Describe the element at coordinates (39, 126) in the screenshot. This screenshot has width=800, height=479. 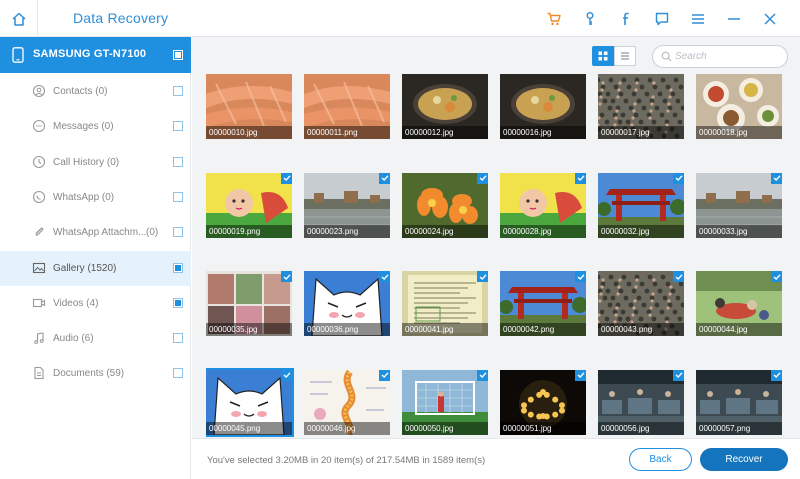
I see `messages-icon` at that location.